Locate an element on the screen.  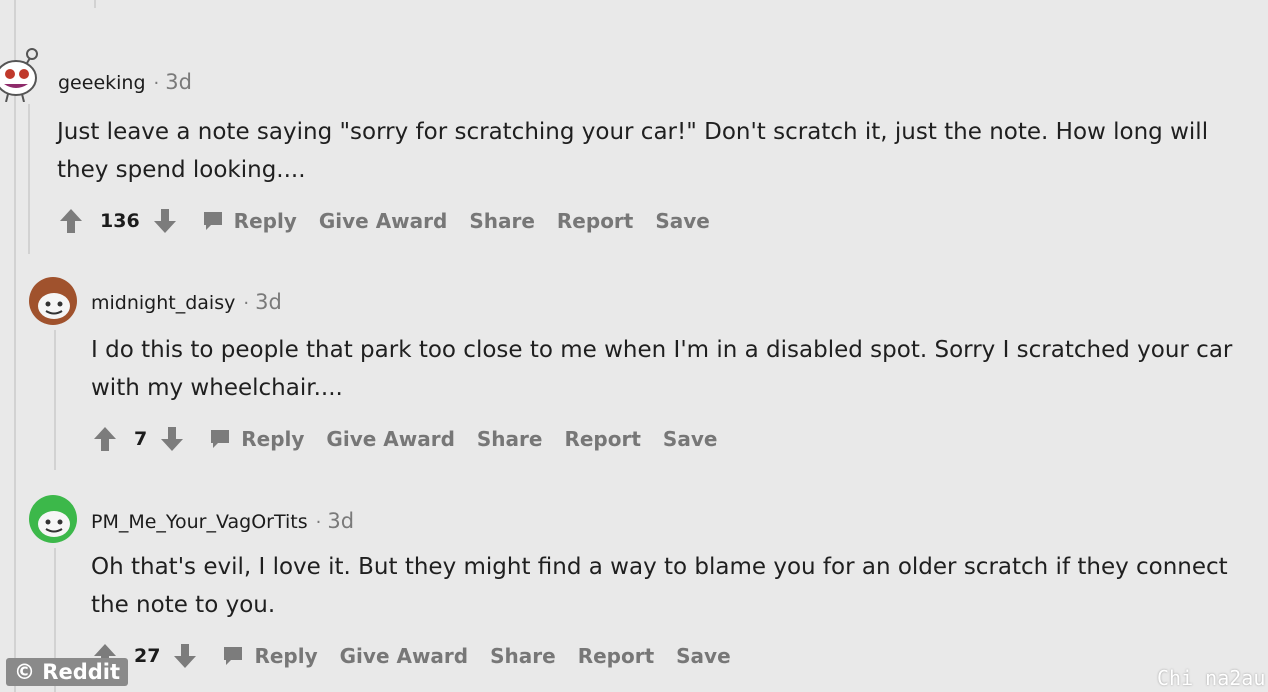
username: midnight_daisy is located at coordinates (163, 303).